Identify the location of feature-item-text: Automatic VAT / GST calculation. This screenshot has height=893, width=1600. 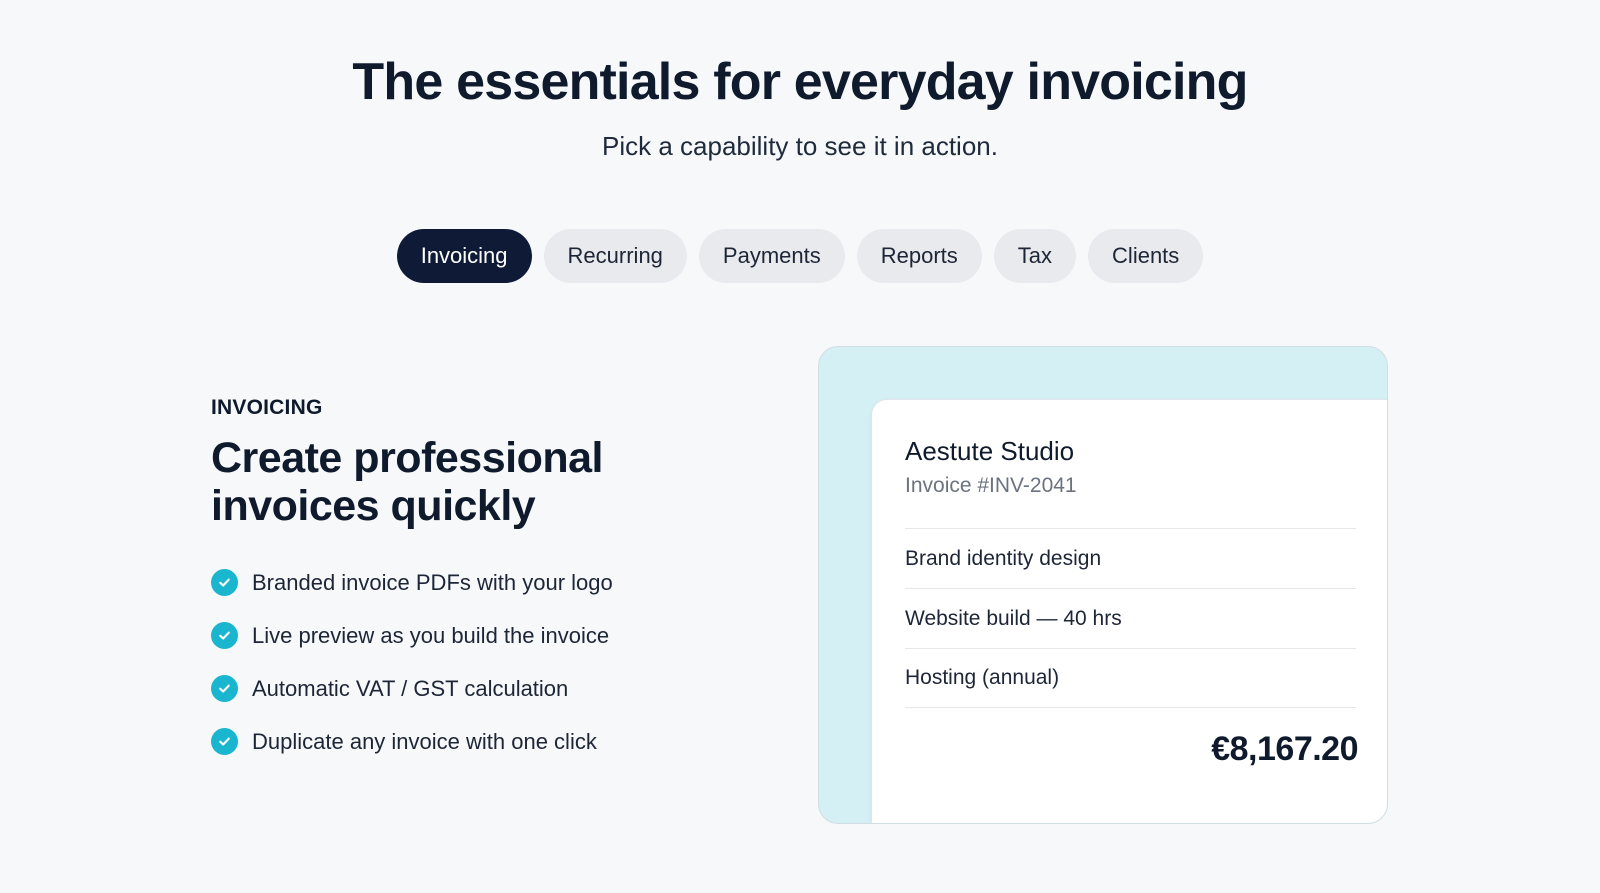
(410, 688).